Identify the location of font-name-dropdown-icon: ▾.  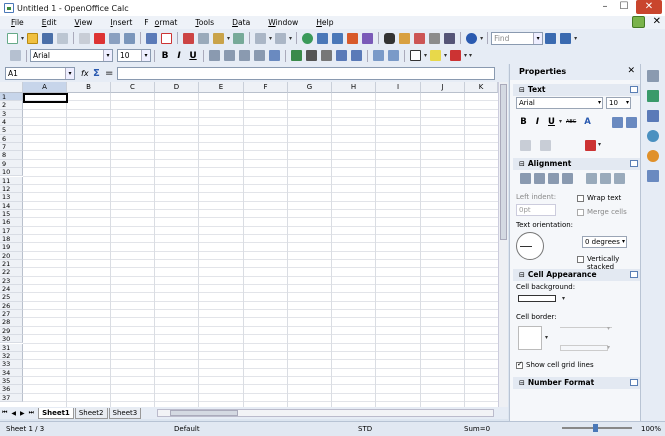
(107, 55).